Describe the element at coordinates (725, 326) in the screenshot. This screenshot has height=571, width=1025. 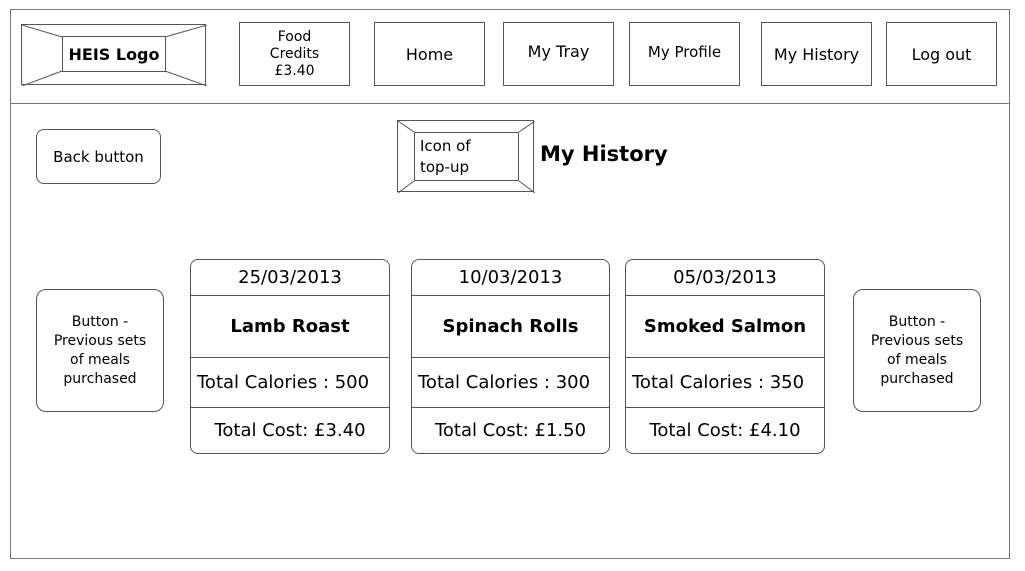
I see `meal-name: Smoked Salmon` at that location.